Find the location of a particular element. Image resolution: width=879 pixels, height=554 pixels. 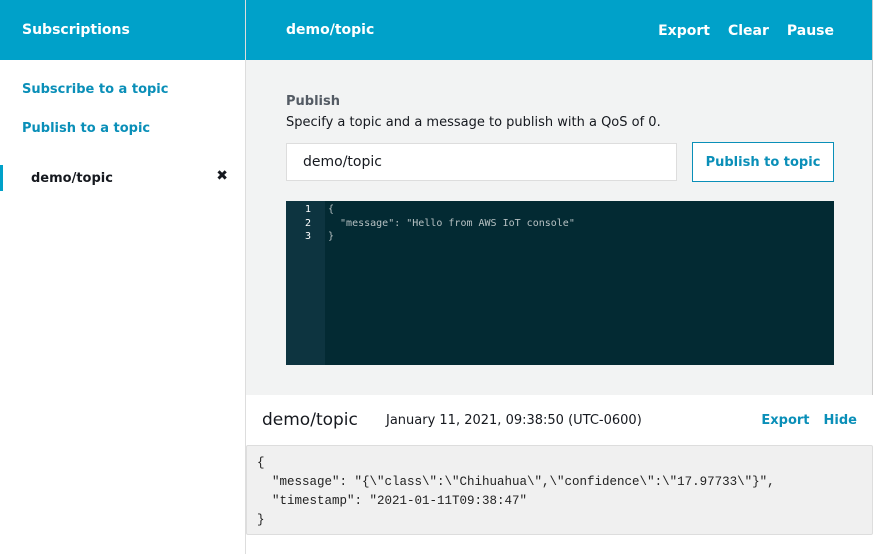

topic-input is located at coordinates (481, 162).